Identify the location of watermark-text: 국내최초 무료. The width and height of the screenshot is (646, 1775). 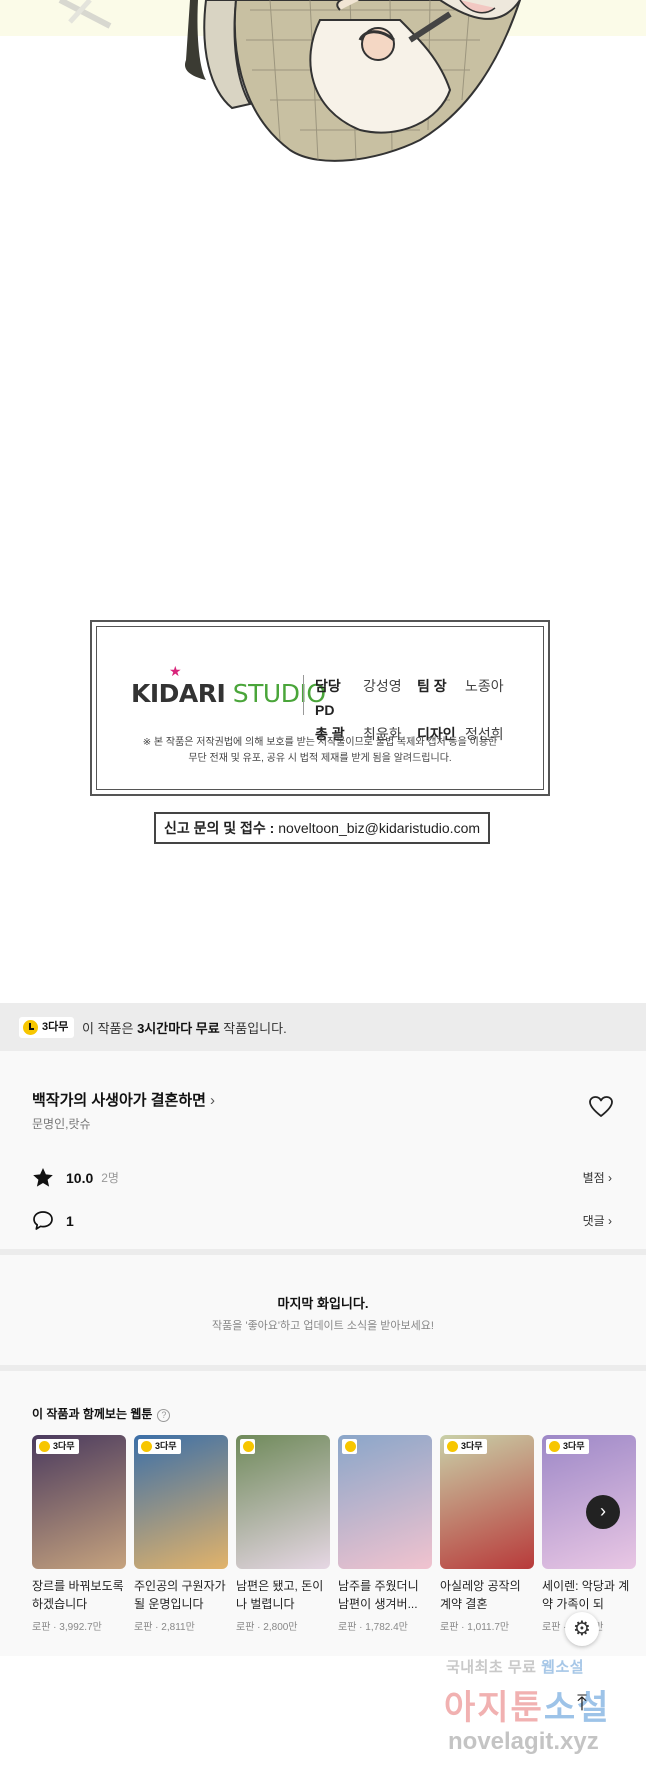
(494, 1667).